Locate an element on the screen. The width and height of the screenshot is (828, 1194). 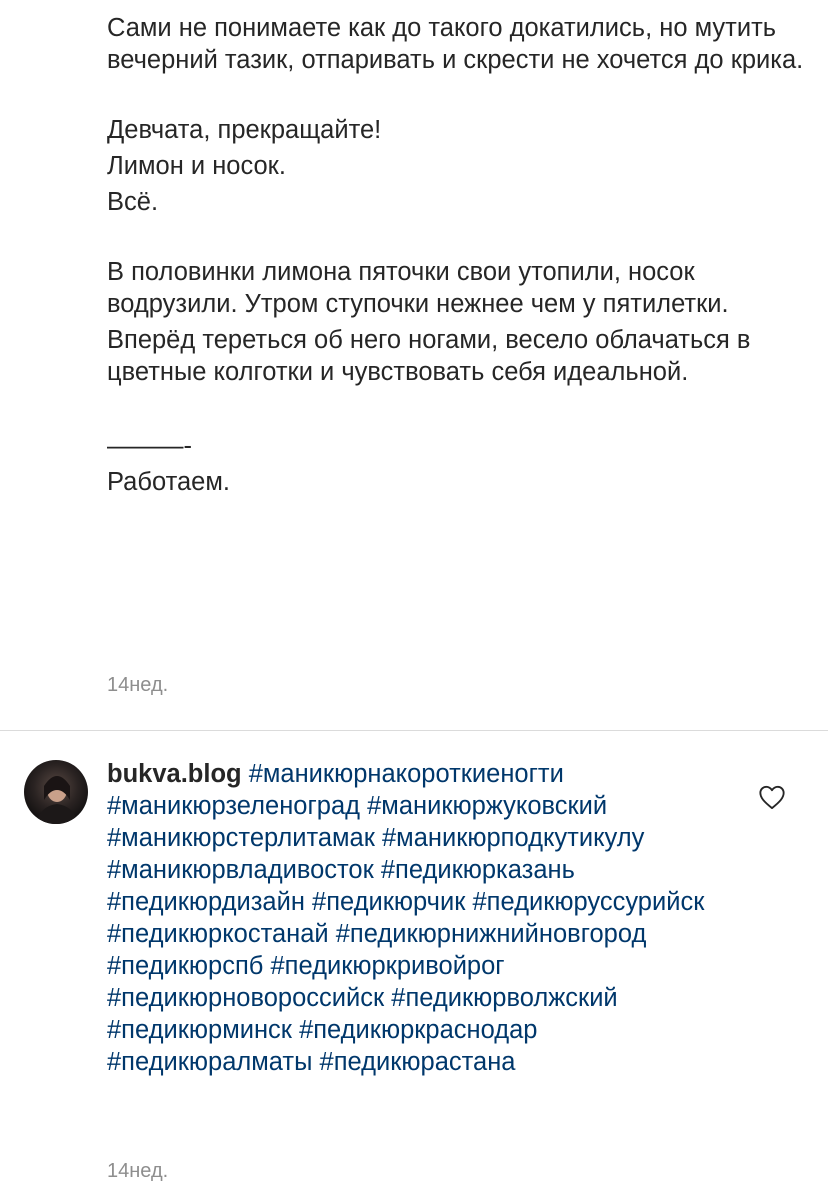
hashtag-link: #маникюржуковский is located at coordinates (487, 806).